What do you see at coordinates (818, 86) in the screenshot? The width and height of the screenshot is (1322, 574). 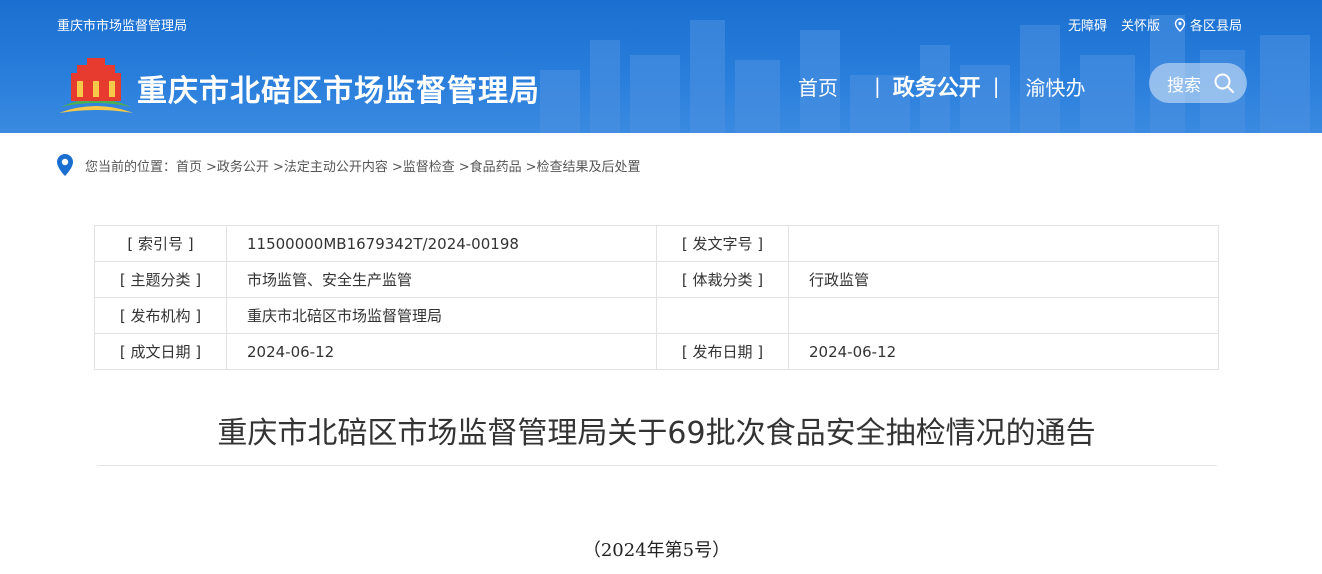 I see `nav-home: 首页` at bounding box center [818, 86].